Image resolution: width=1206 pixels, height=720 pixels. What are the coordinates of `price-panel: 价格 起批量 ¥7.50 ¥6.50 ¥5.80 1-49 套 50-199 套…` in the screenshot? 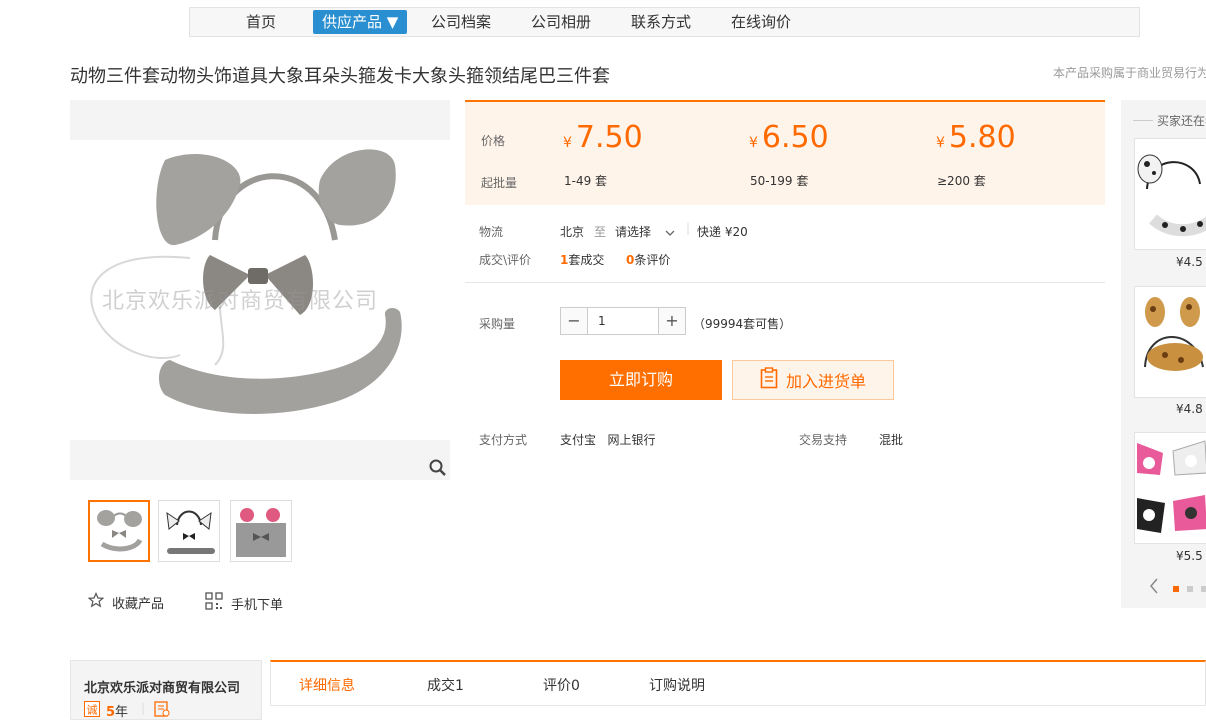 It's located at (785, 152).